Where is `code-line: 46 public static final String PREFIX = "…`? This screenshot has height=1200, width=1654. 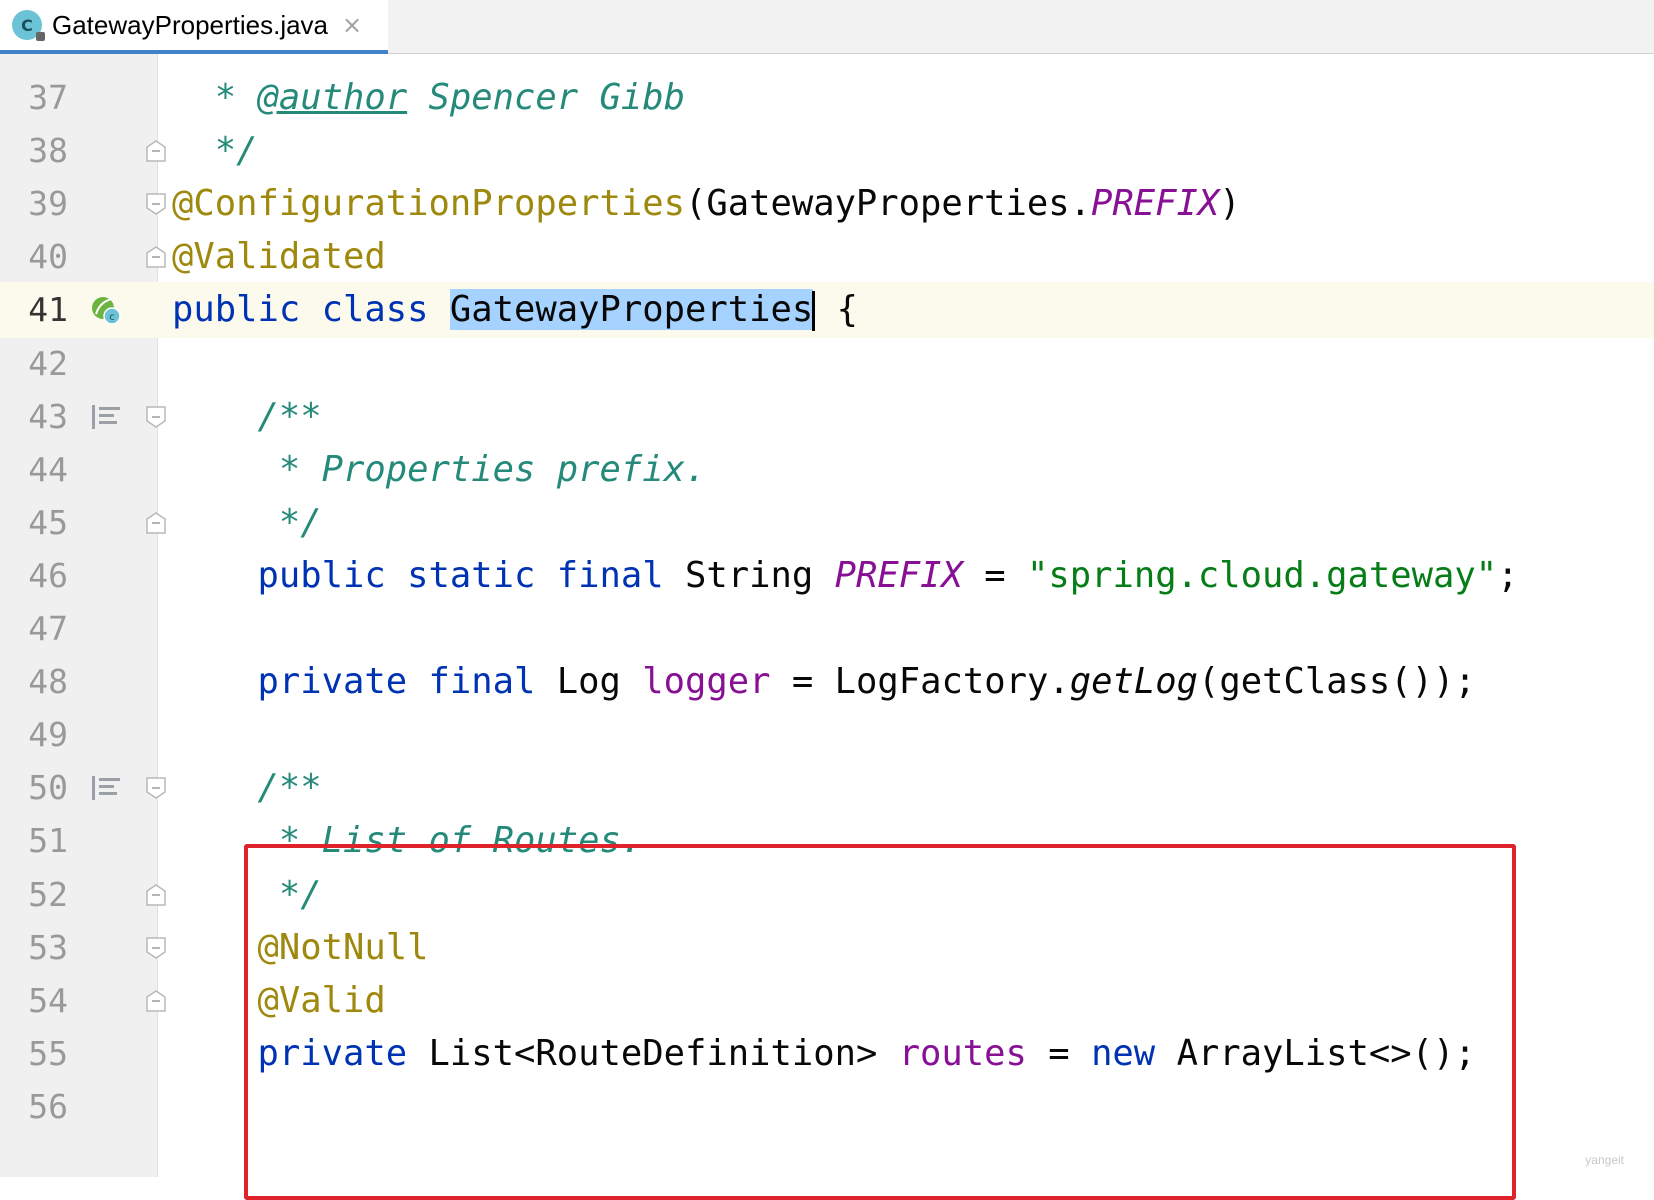
code-line: 46 public static final String PREFIX = "… is located at coordinates (827, 576).